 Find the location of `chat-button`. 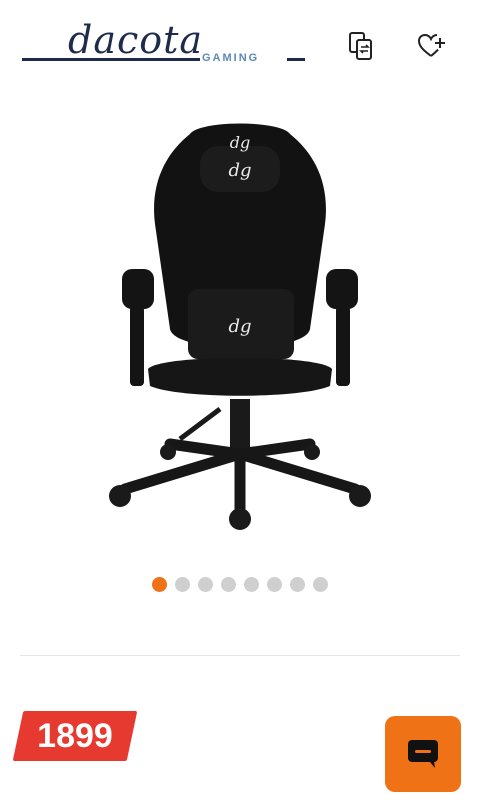

chat-button is located at coordinates (423, 754).